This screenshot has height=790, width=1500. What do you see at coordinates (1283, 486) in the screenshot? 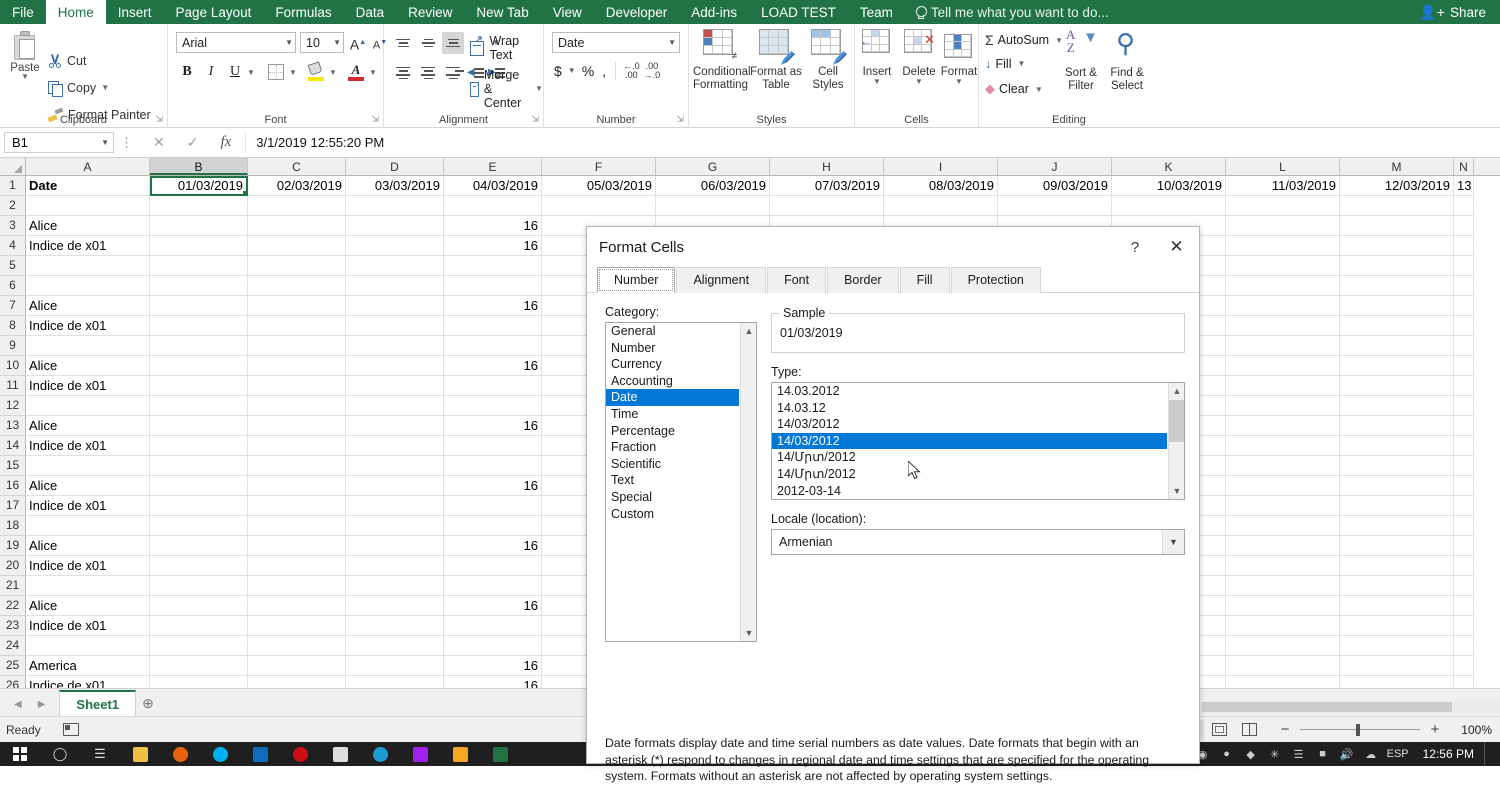
I see `cell-L16` at bounding box center [1283, 486].